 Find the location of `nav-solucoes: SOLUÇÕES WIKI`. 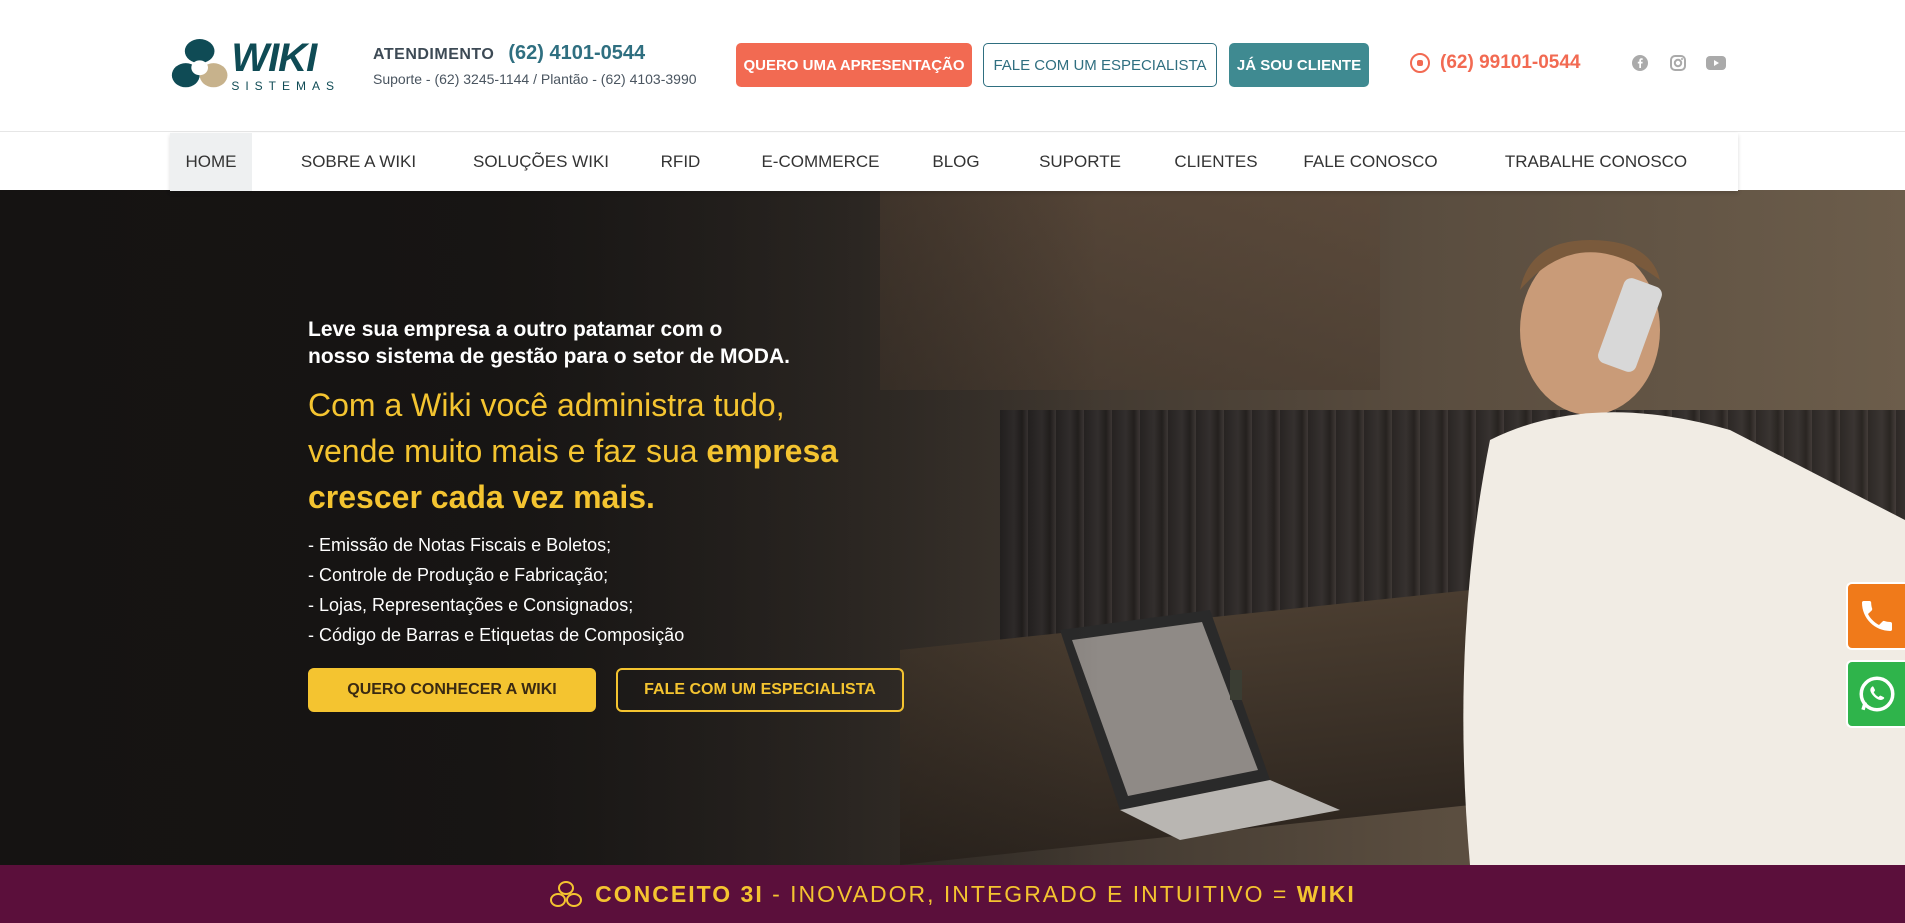

nav-solucoes: SOLUÇÕES WIKI is located at coordinates (541, 162).